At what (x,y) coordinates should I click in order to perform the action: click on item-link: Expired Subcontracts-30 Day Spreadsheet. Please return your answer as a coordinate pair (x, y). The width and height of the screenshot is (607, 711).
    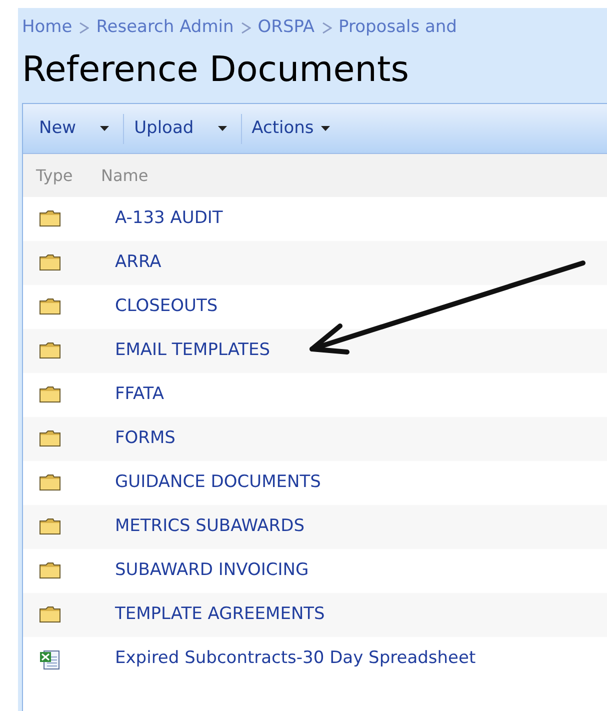
    Looking at the image, I should click on (295, 659).